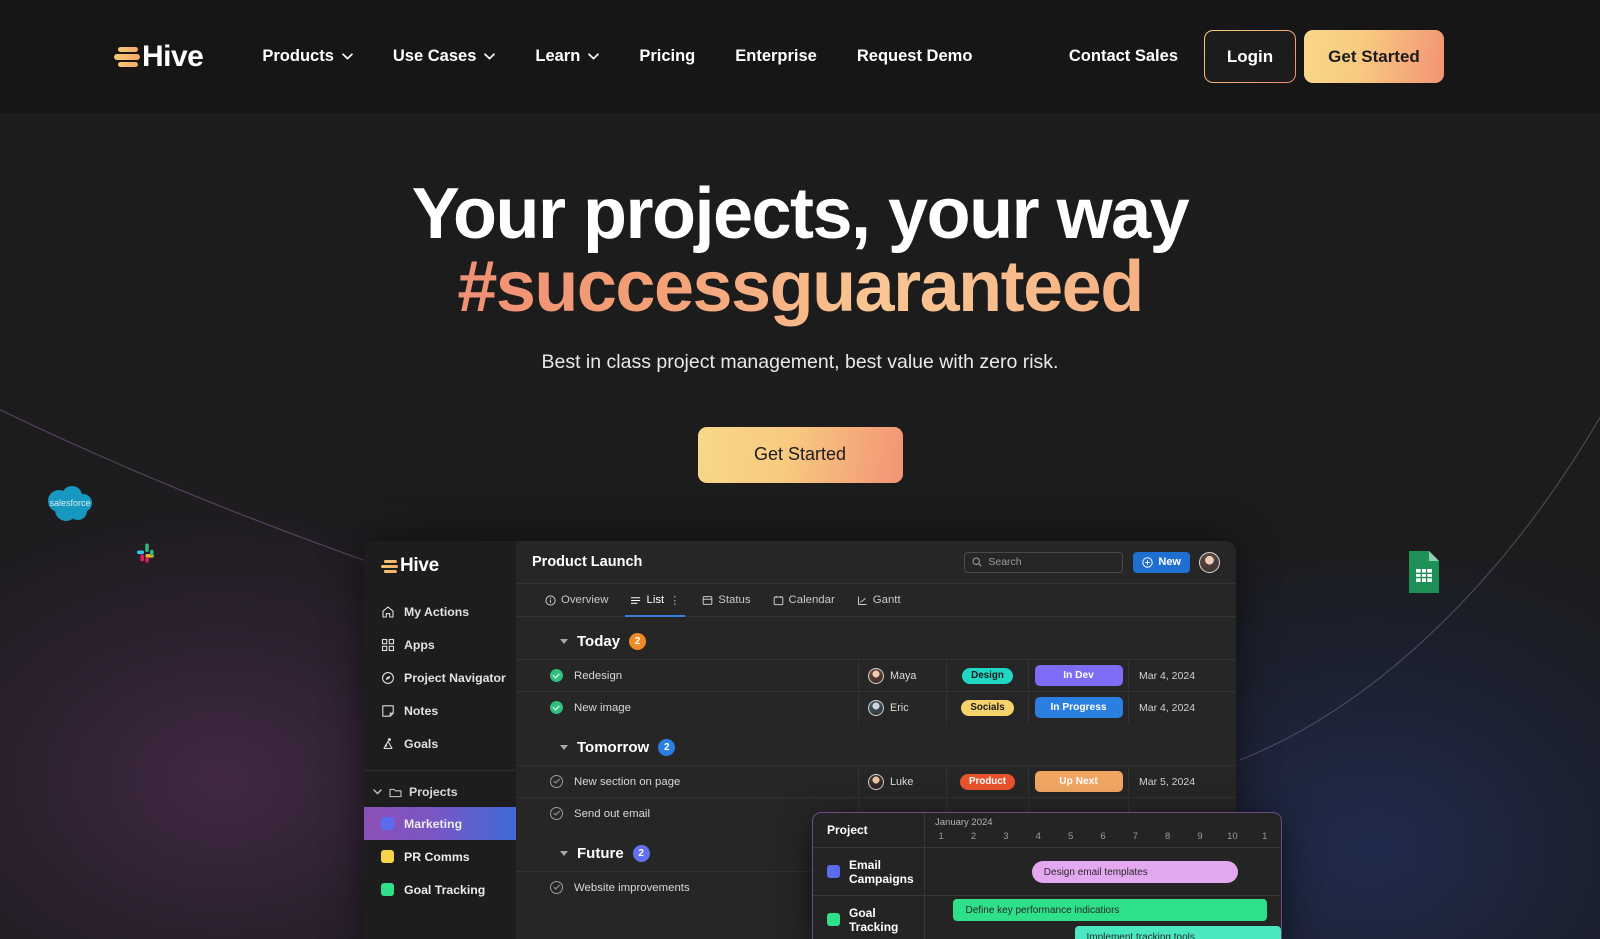 The width and height of the screenshot is (1600, 939). Describe the element at coordinates (1232, 836) in the screenshot. I see `gantt-day-tick: 10` at that location.